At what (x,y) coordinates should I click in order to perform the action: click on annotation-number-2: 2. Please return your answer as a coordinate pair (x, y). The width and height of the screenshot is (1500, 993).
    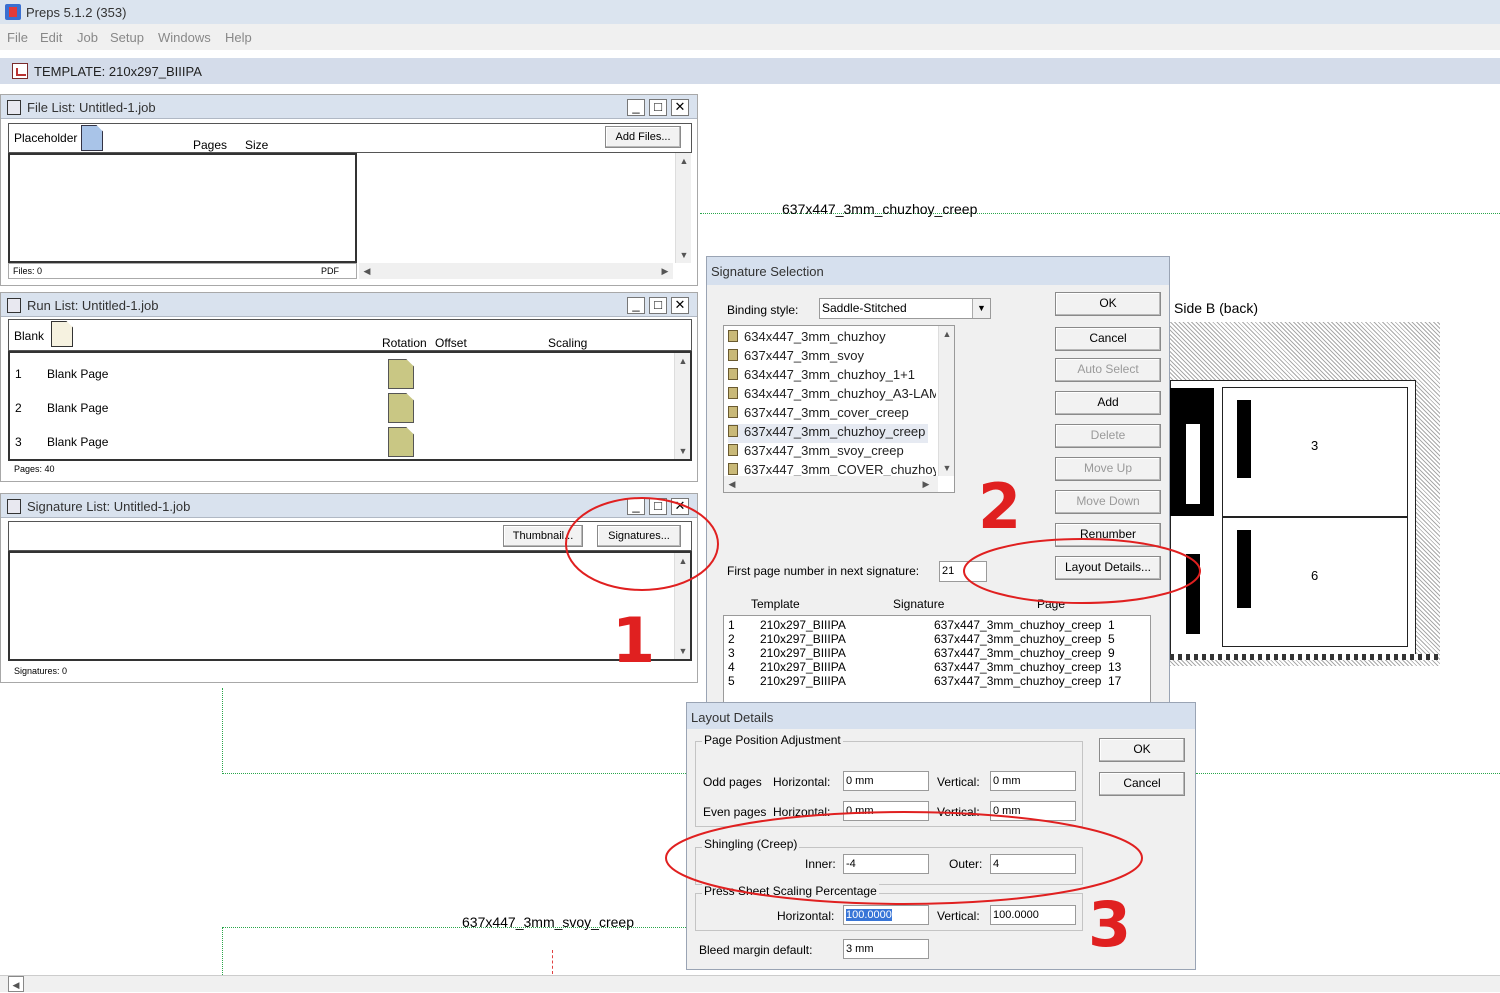
    Looking at the image, I should click on (1000, 506).